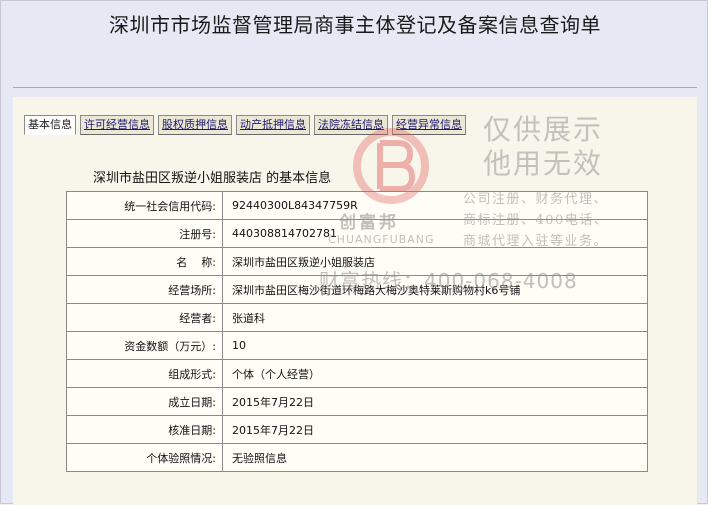 This screenshot has width=708, height=505. Describe the element at coordinates (144, 205) in the screenshot. I see `field-label: 统一社会信用代码:` at that location.